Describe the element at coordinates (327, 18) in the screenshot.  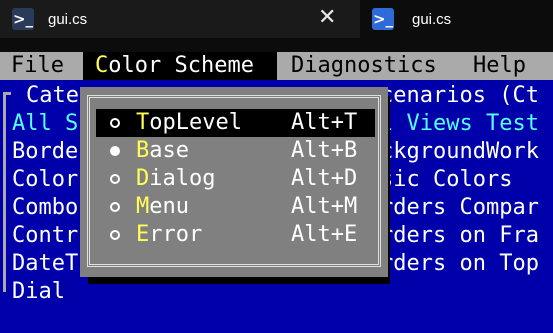
I see `close-tab-button: ✕` at that location.